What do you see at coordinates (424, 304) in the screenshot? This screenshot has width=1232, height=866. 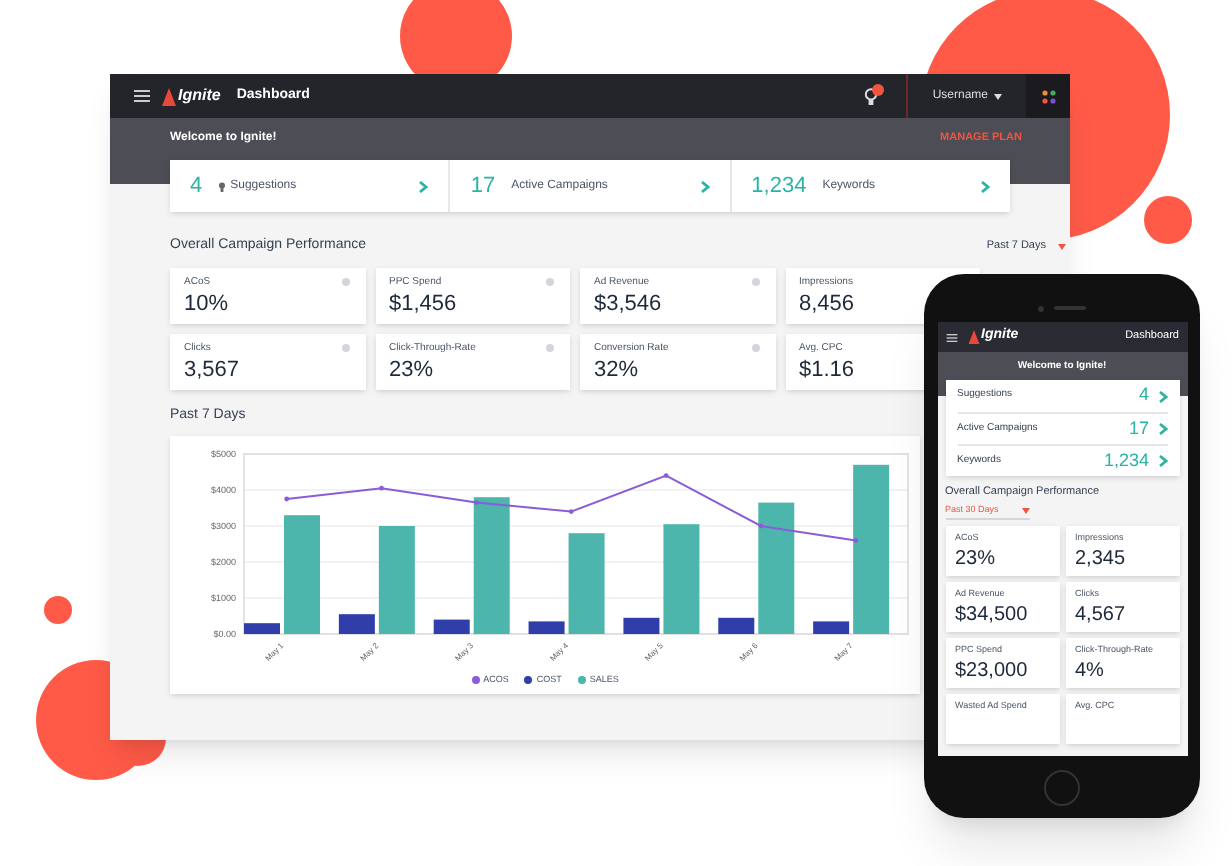 I see `metric-value: $1,456` at bounding box center [424, 304].